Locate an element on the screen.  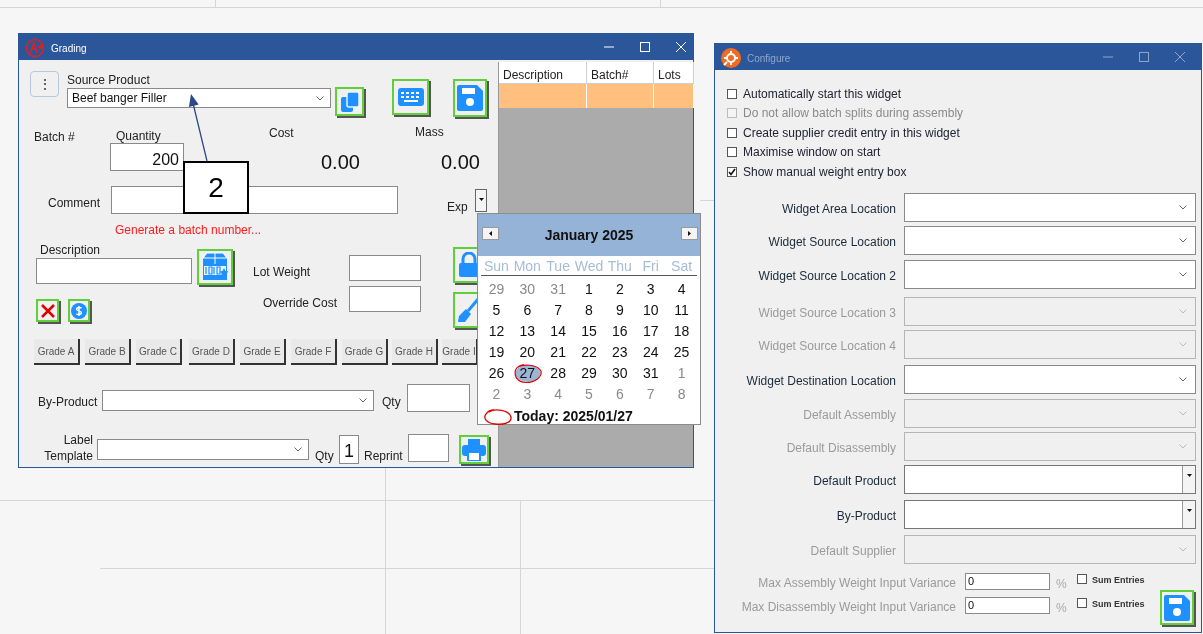
copy-button is located at coordinates (349, 101).